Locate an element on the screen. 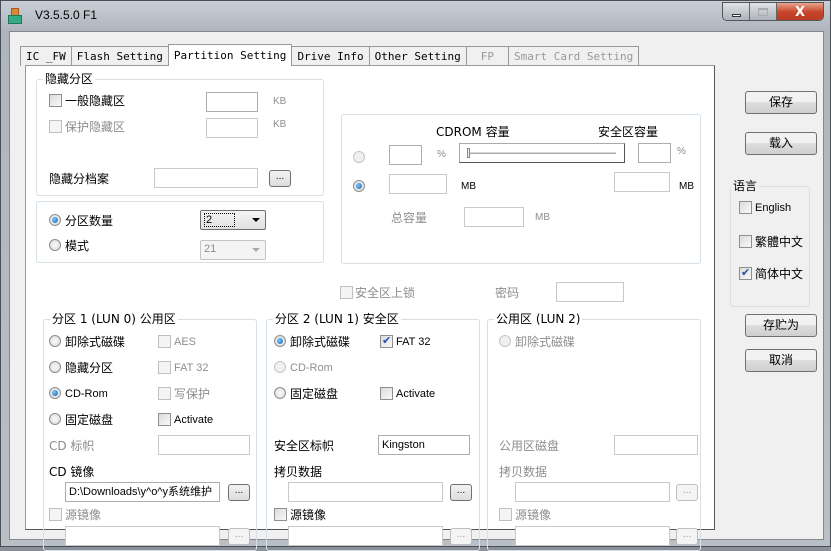  partition-count-value: 2 is located at coordinates (220, 220).